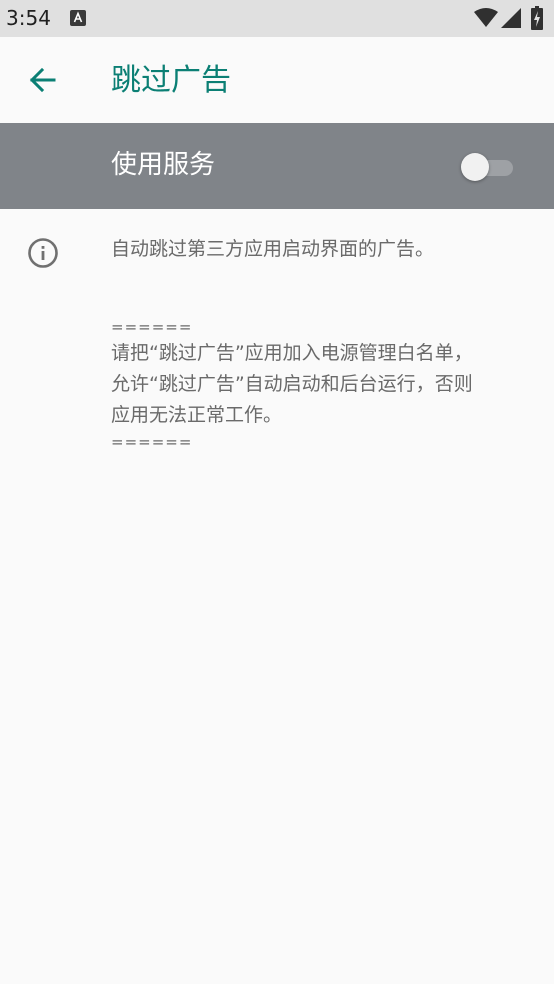 This screenshot has width=554, height=984. What do you see at coordinates (475, 167) in the screenshot?
I see `switch-thumb` at bounding box center [475, 167].